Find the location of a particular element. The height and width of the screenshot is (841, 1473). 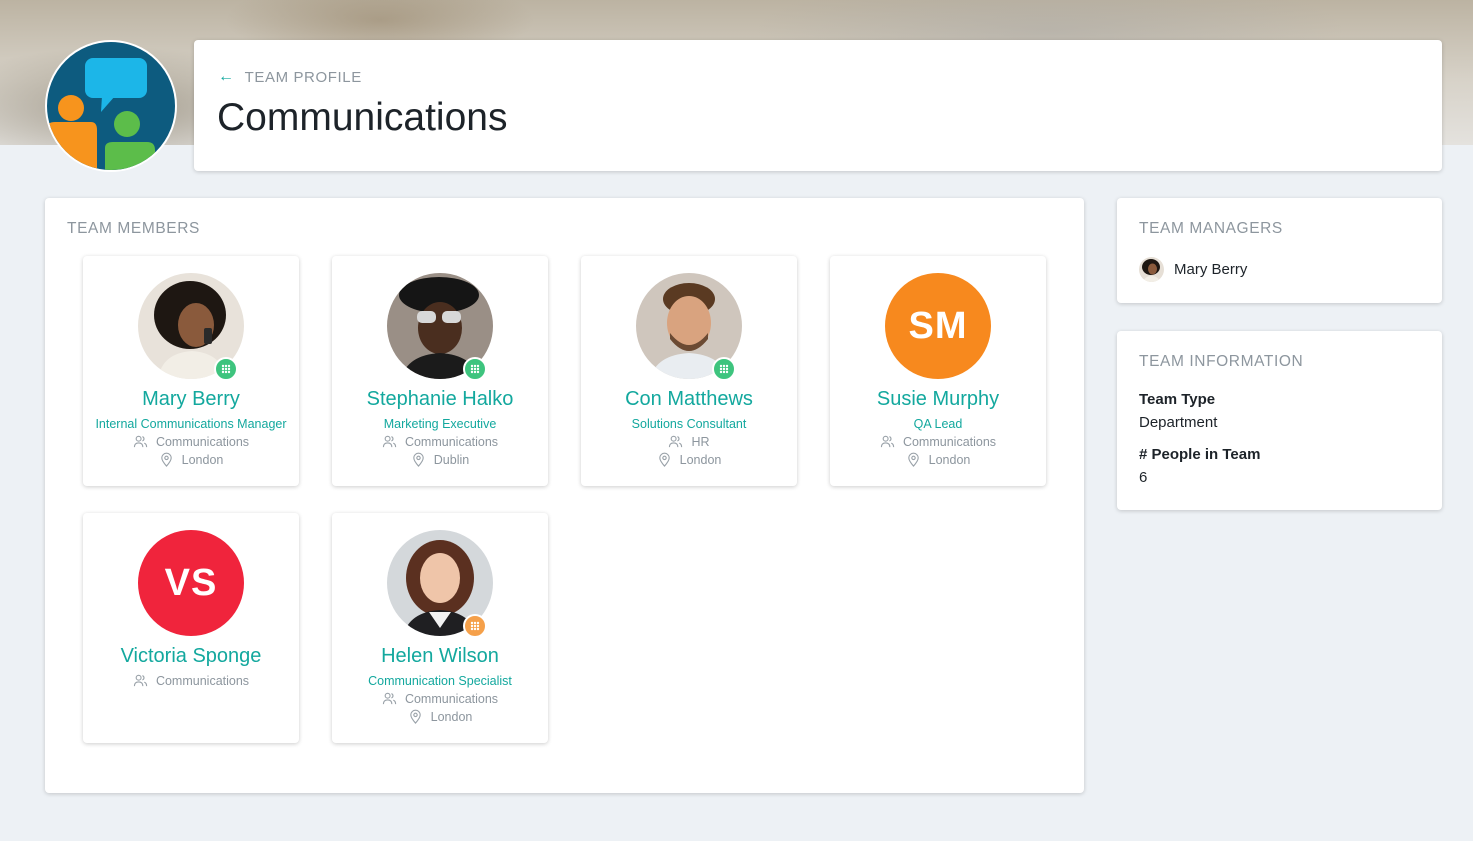

team-type-label: Team Type is located at coordinates (1177, 399).